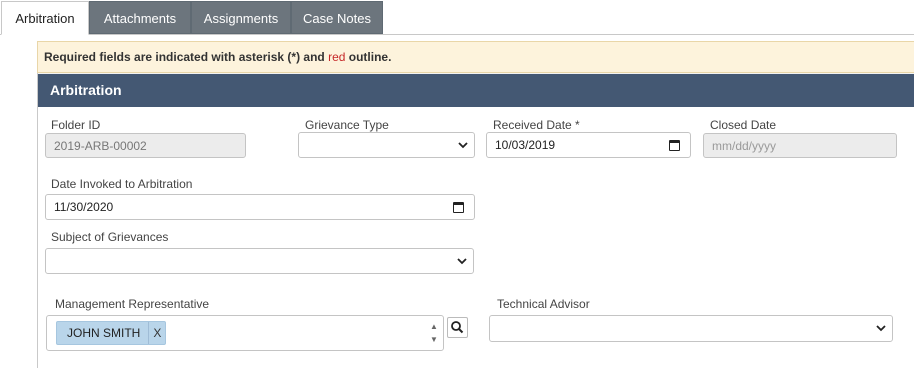 The width and height of the screenshot is (914, 368). I want to click on received-date-input: 10/03/2019, so click(588, 145).